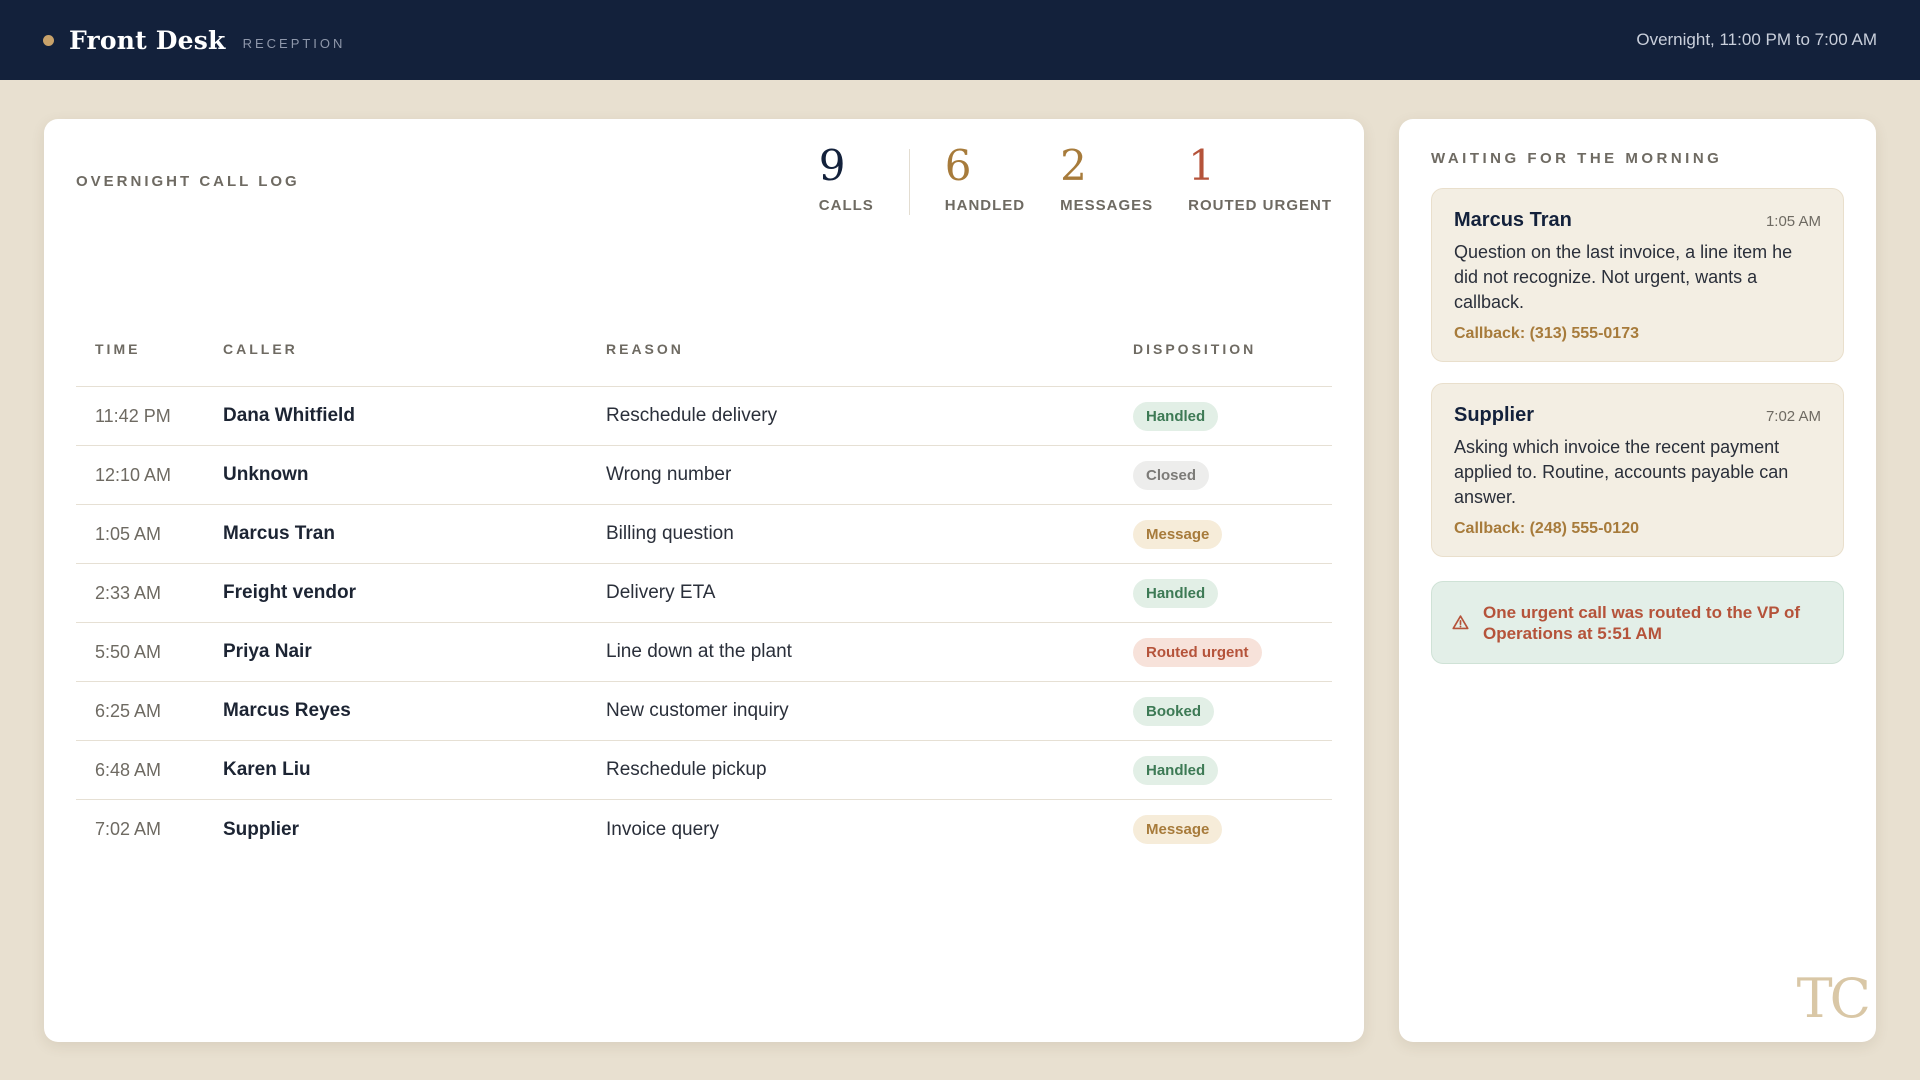 This screenshot has height=1080, width=1920. What do you see at coordinates (188, 181) in the screenshot?
I see `call-log-title: OVERNIGHT CALL LOG` at bounding box center [188, 181].